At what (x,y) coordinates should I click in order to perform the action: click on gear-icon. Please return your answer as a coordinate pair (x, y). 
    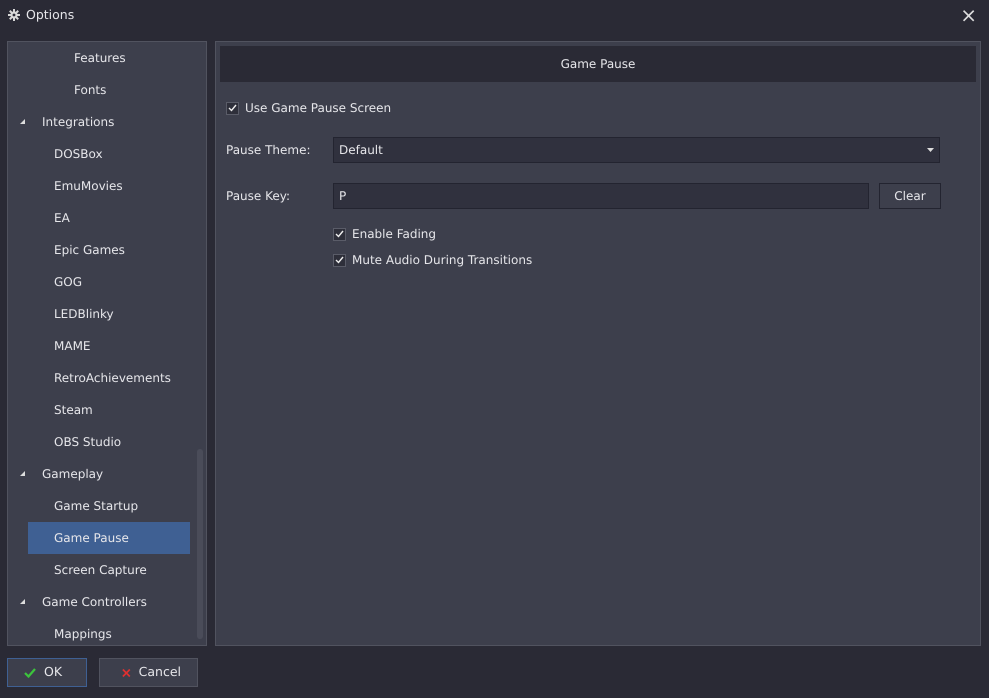
    Looking at the image, I should click on (14, 15).